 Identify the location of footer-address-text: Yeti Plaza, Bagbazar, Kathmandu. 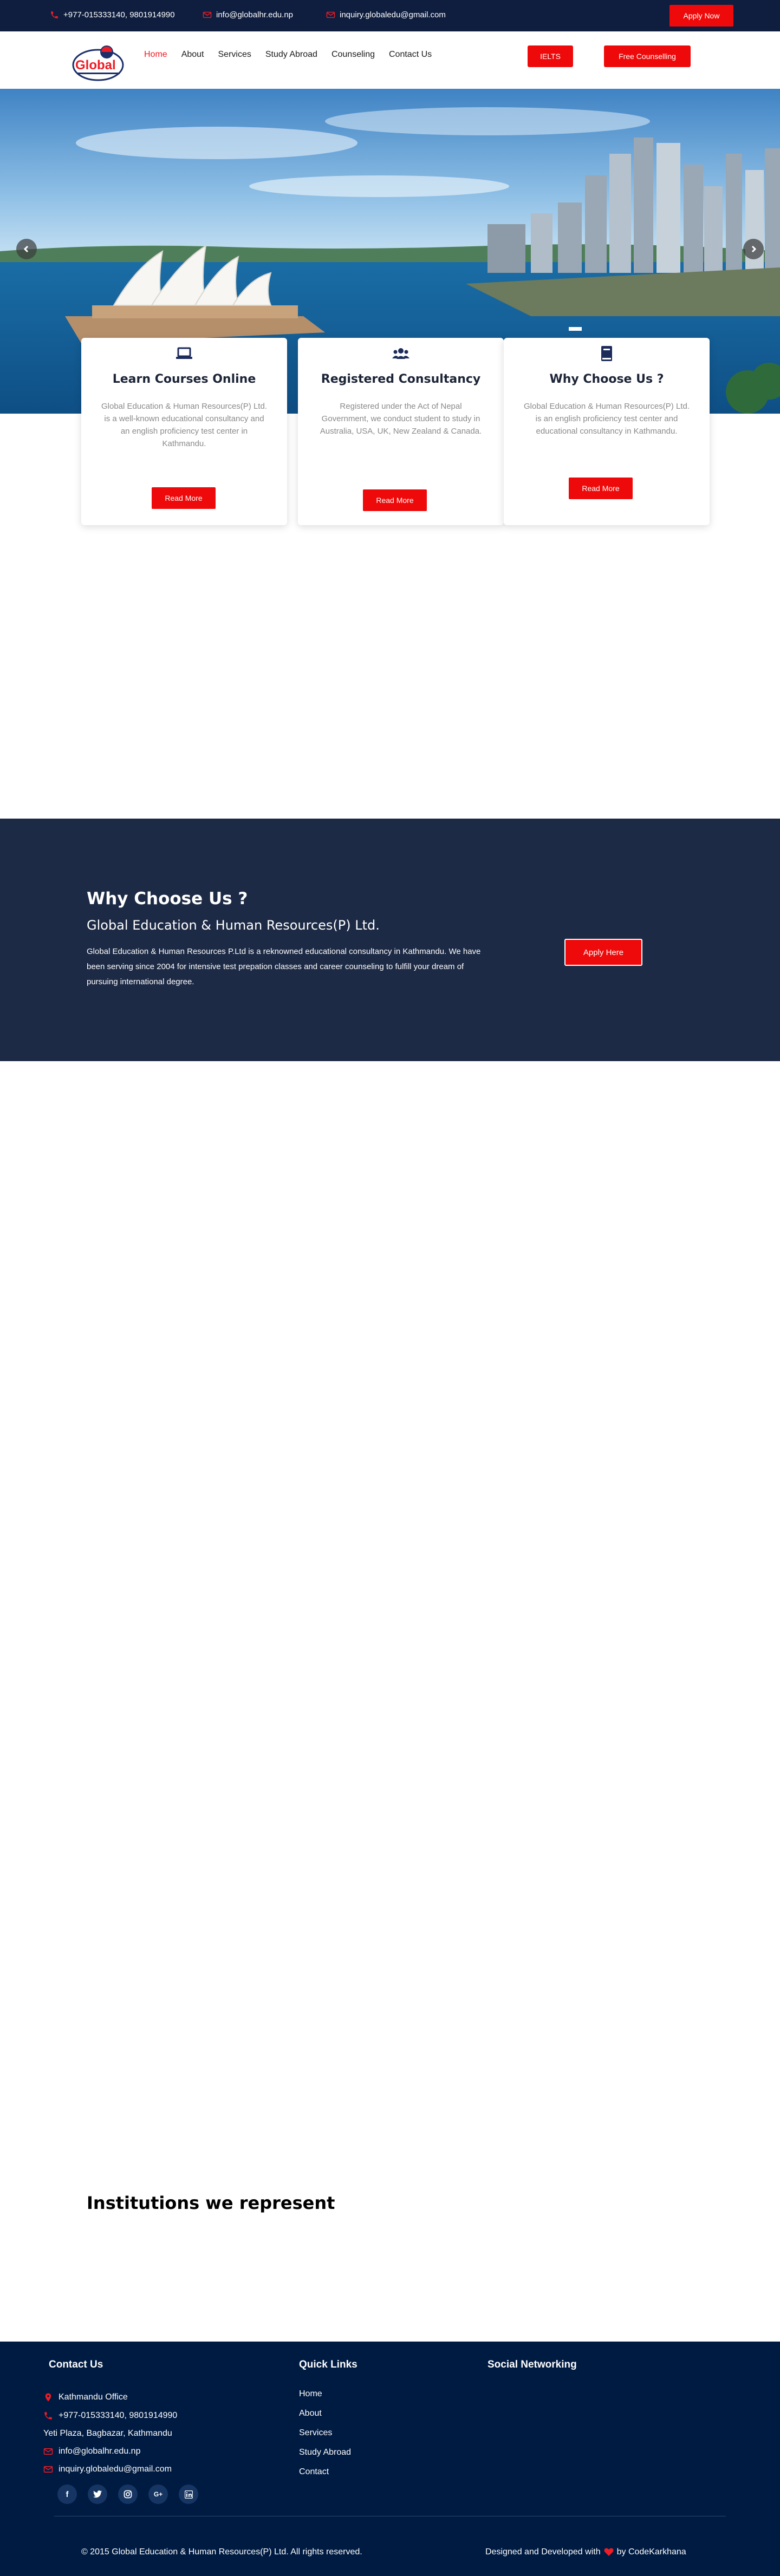
(107, 2433).